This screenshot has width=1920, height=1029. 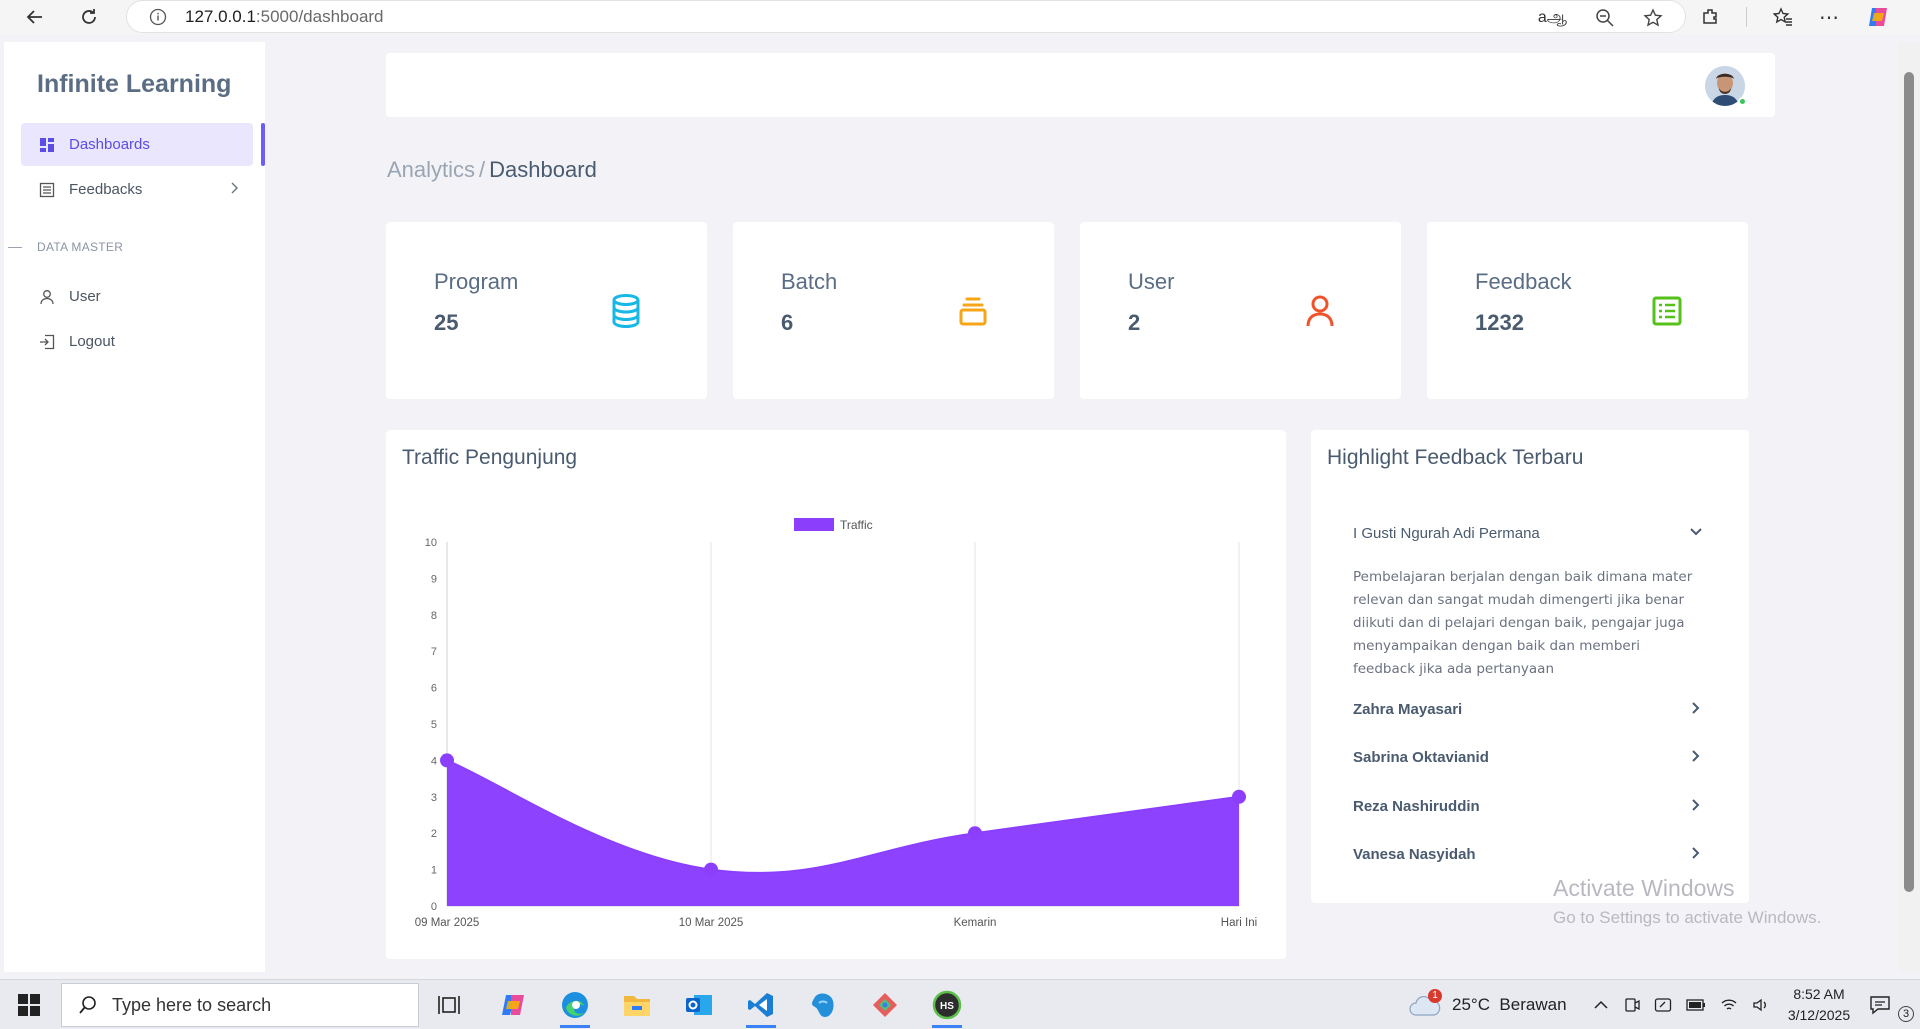 What do you see at coordinates (447, 923) in the screenshot?
I see `x-tick-label: 09 Mar 2025` at bounding box center [447, 923].